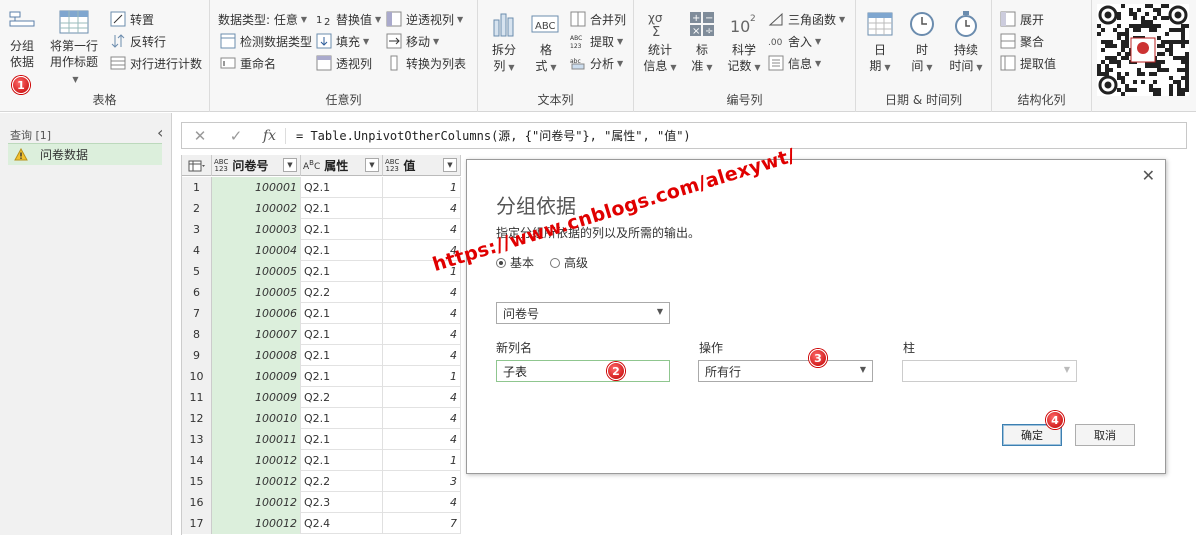 The image size is (1196, 535). What do you see at coordinates (422, 523) in the screenshot?
I see `cell-val: 7` at bounding box center [422, 523].